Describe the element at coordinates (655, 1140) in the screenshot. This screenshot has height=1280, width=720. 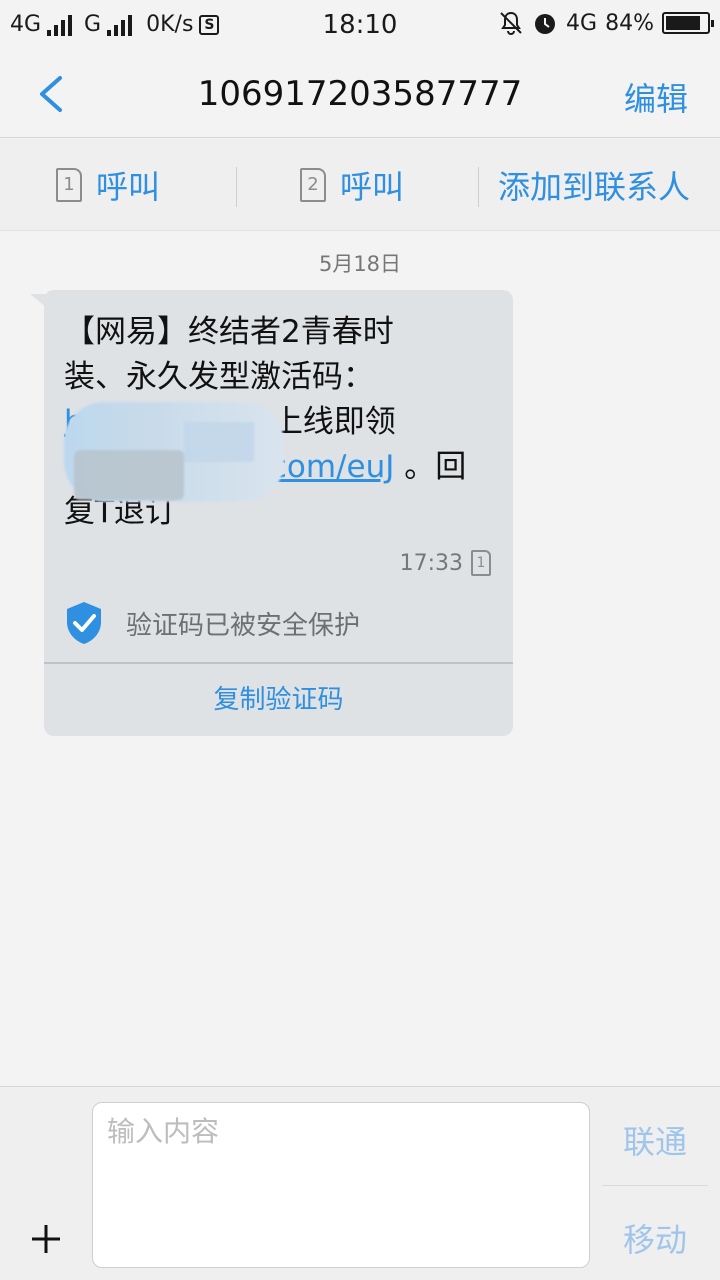
I see `send-unicom-button: 联通` at that location.